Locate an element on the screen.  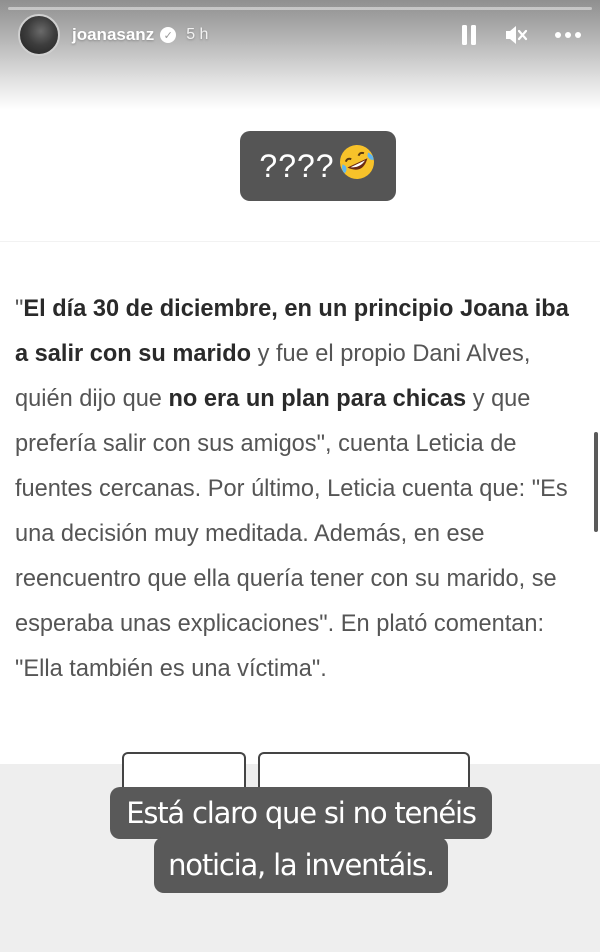
partial-button-left is located at coordinates (184, 772).